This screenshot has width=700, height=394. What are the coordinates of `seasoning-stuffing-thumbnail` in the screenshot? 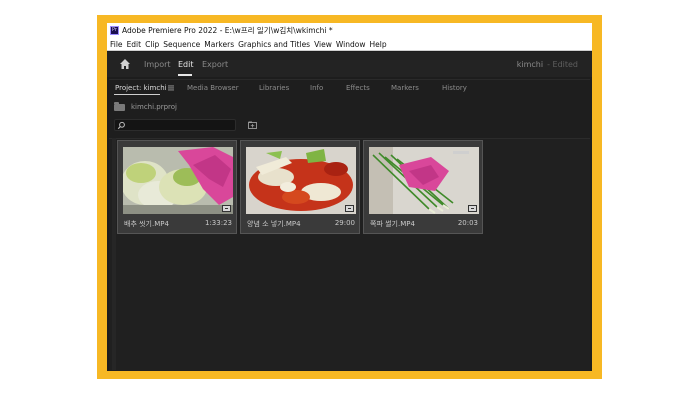 It's located at (301, 180).